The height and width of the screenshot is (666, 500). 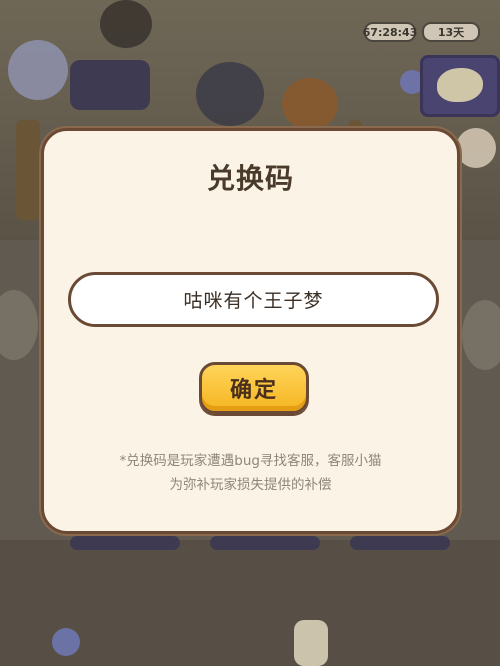 I want to click on day-counter: 13天, so click(x=451, y=32).